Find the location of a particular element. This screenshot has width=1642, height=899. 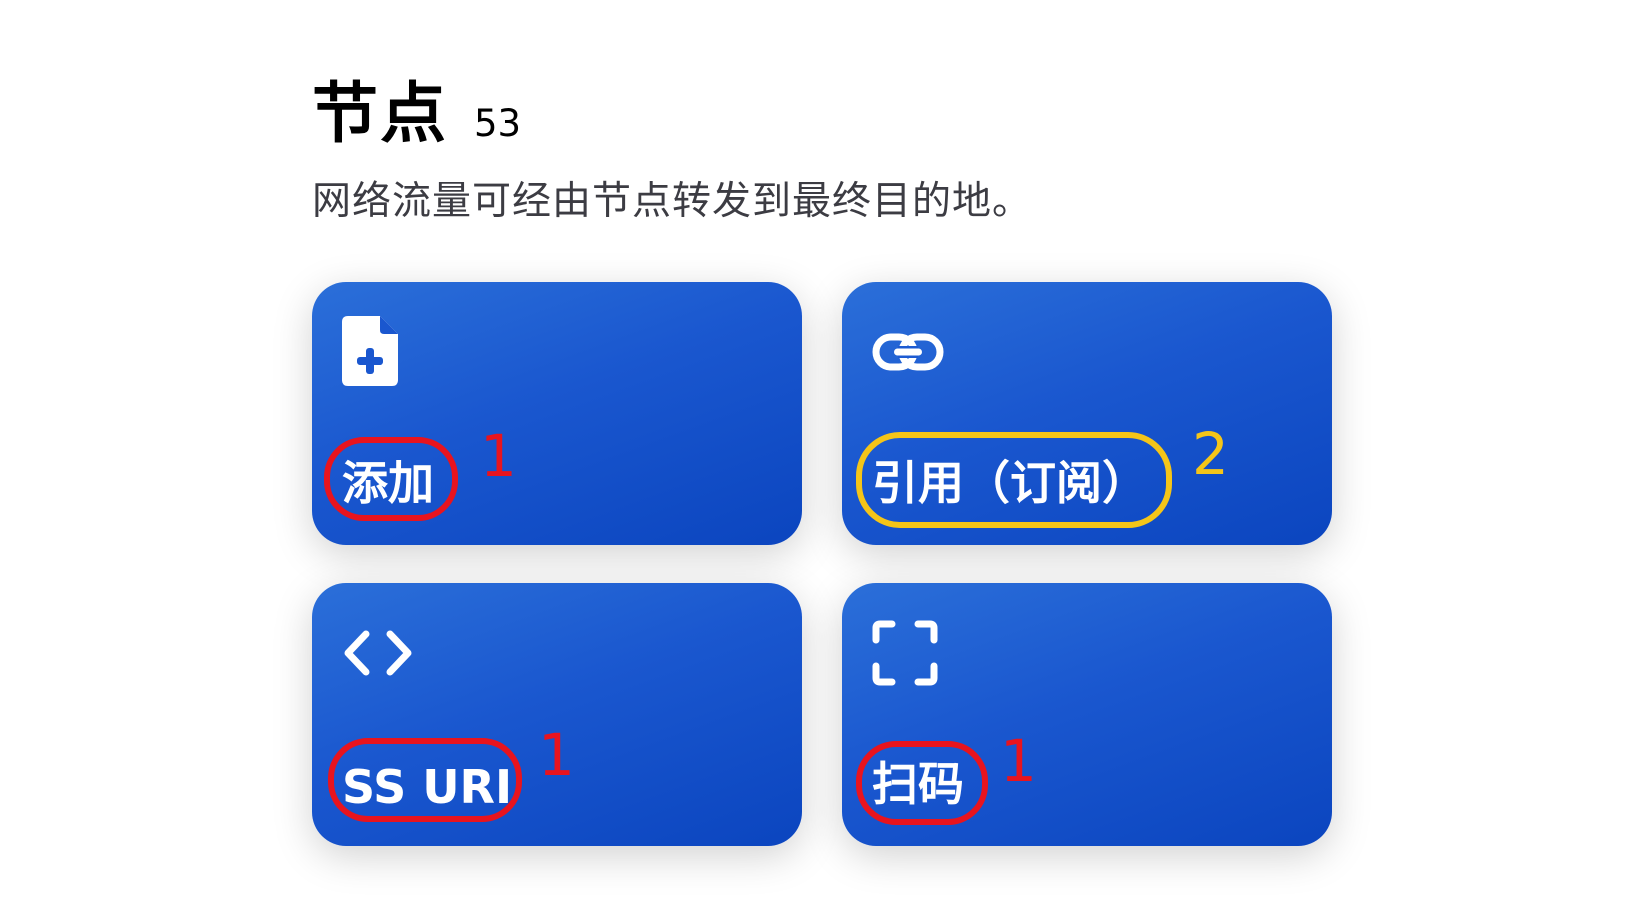

scan-code-label: 扫码 is located at coordinates (918, 784).